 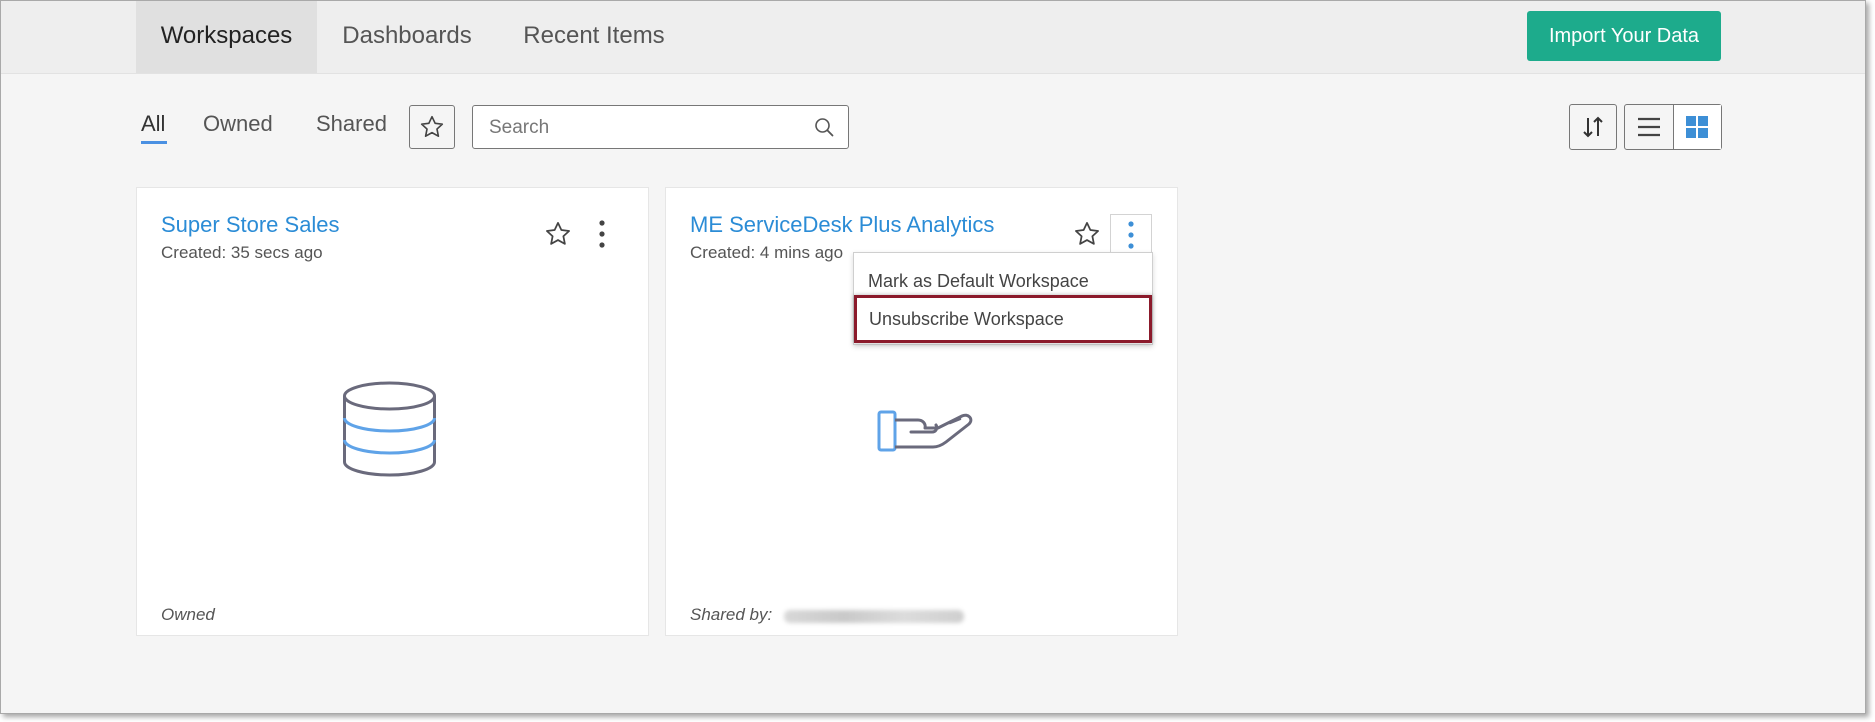 I want to click on sort-icon, so click(x=1593, y=127).